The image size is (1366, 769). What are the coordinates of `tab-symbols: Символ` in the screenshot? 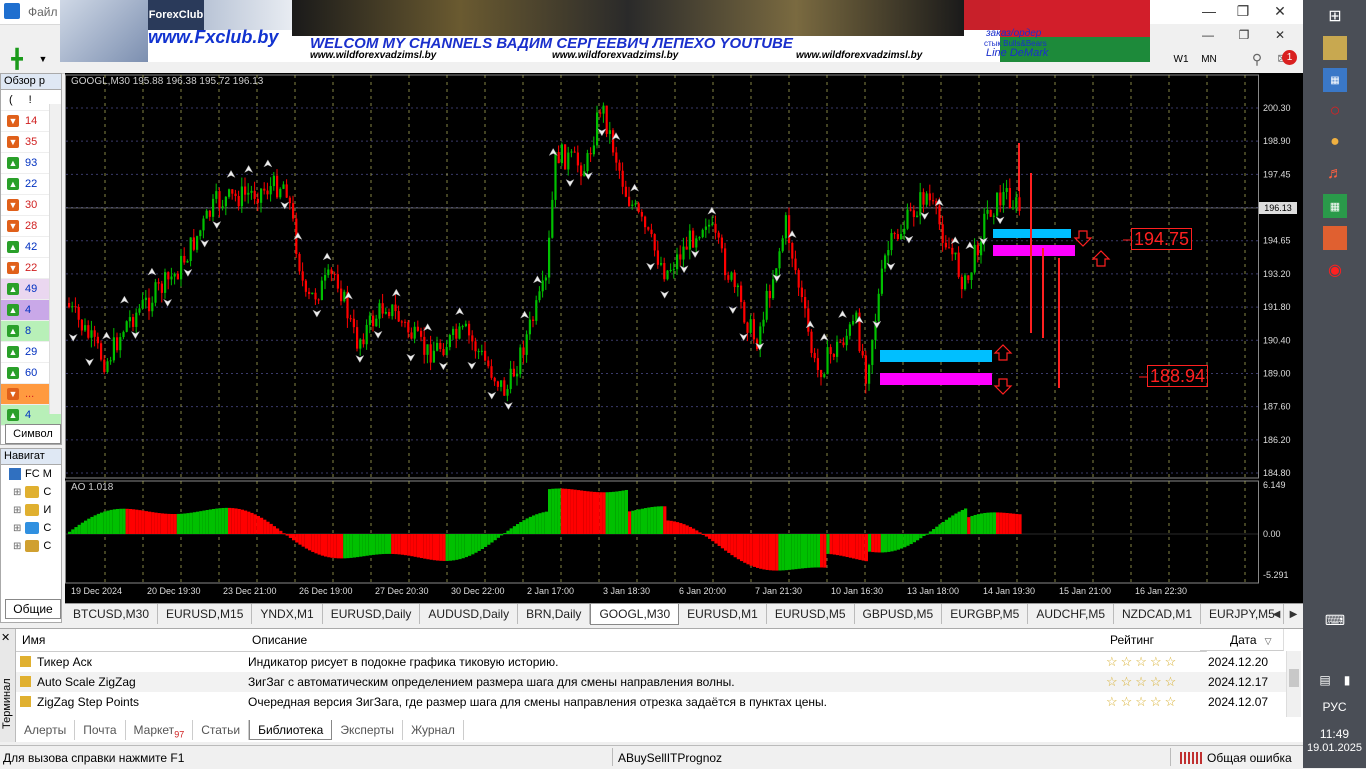 It's located at (33, 434).